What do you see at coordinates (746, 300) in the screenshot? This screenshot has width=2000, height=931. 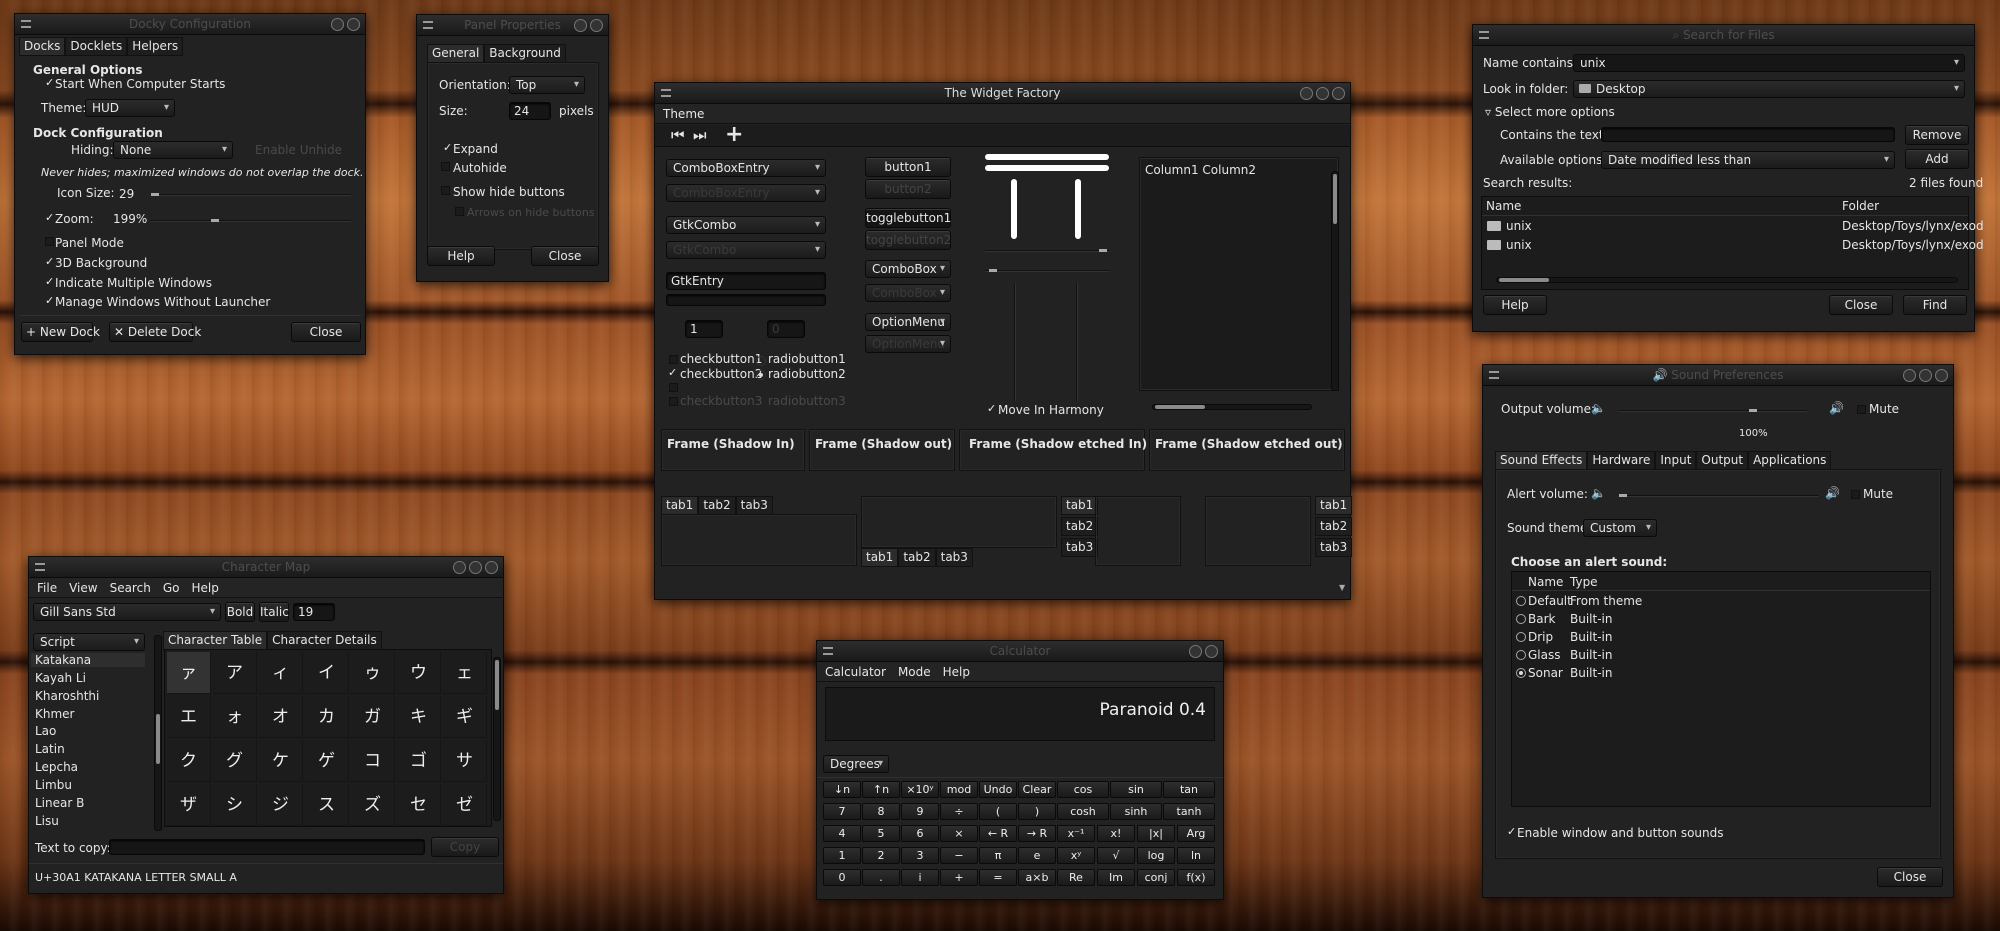 I see `gtk-entry-disabled` at bounding box center [746, 300].